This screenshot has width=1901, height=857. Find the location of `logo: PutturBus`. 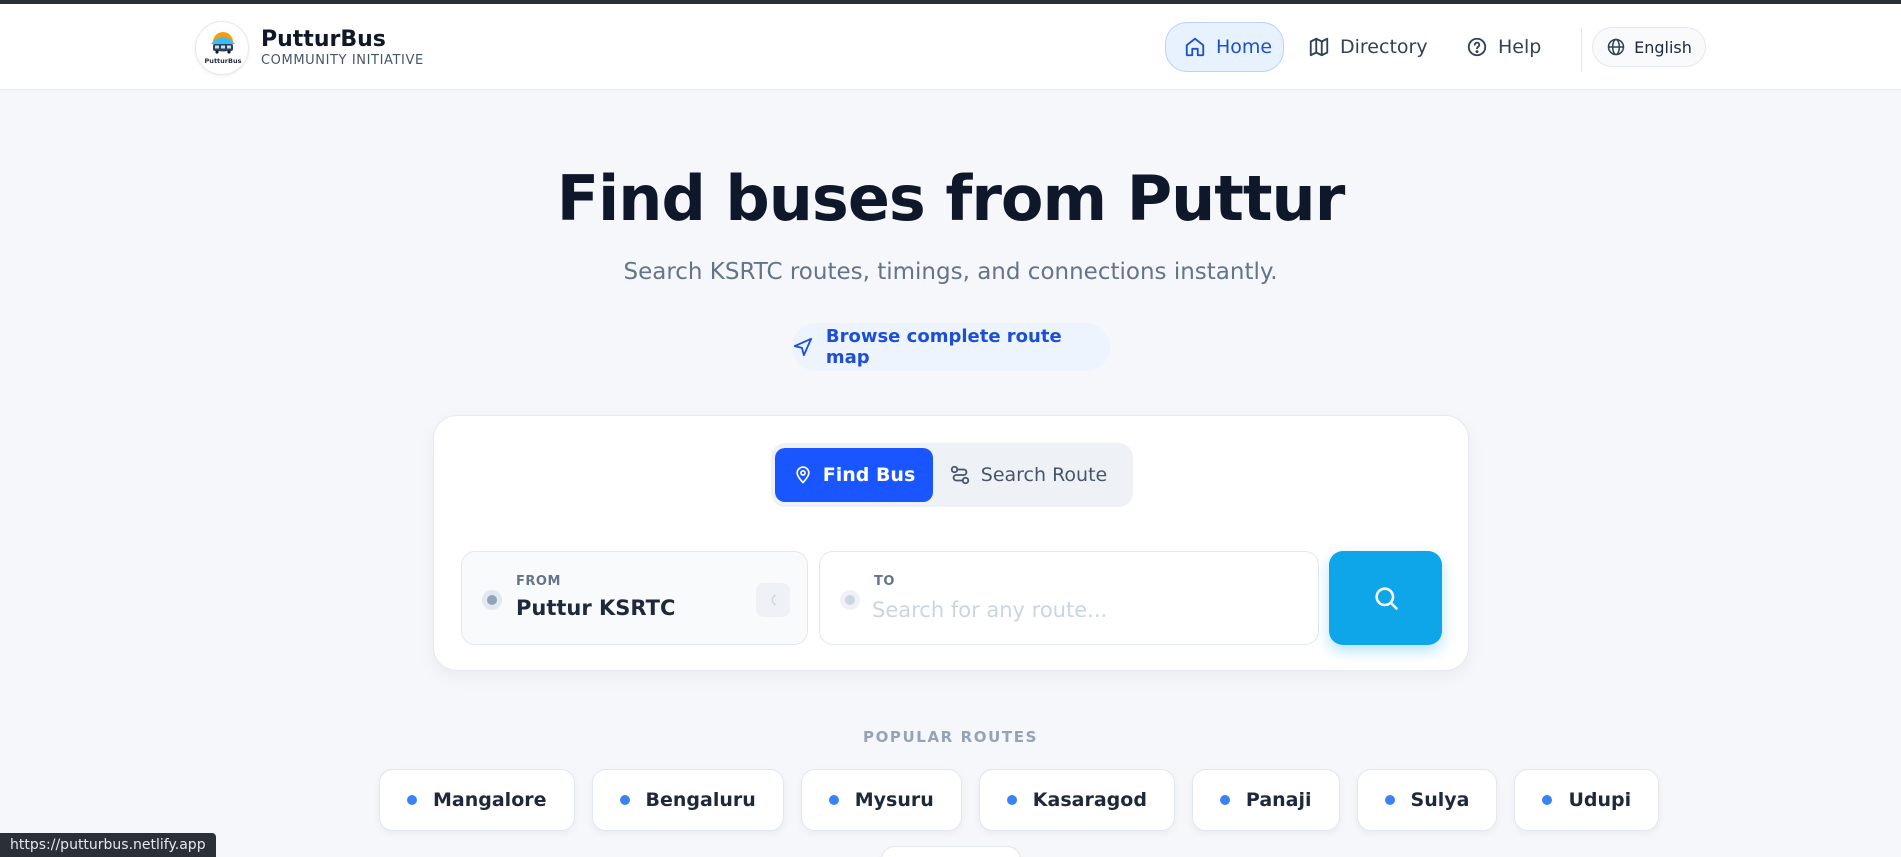

logo: PutturBus is located at coordinates (222, 48).